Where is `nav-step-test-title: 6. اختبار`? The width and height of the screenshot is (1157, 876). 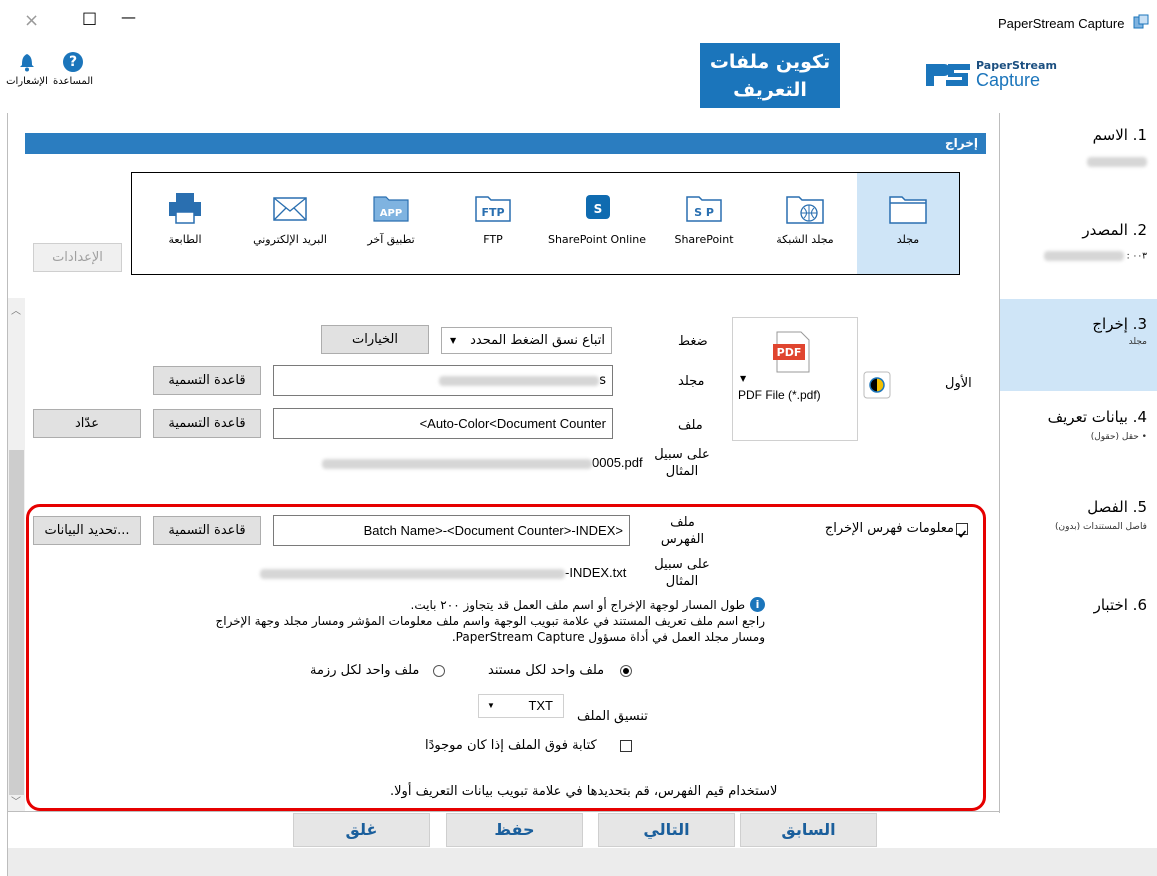
nav-step-test-title: 6. اختبار is located at coordinates (1120, 605).